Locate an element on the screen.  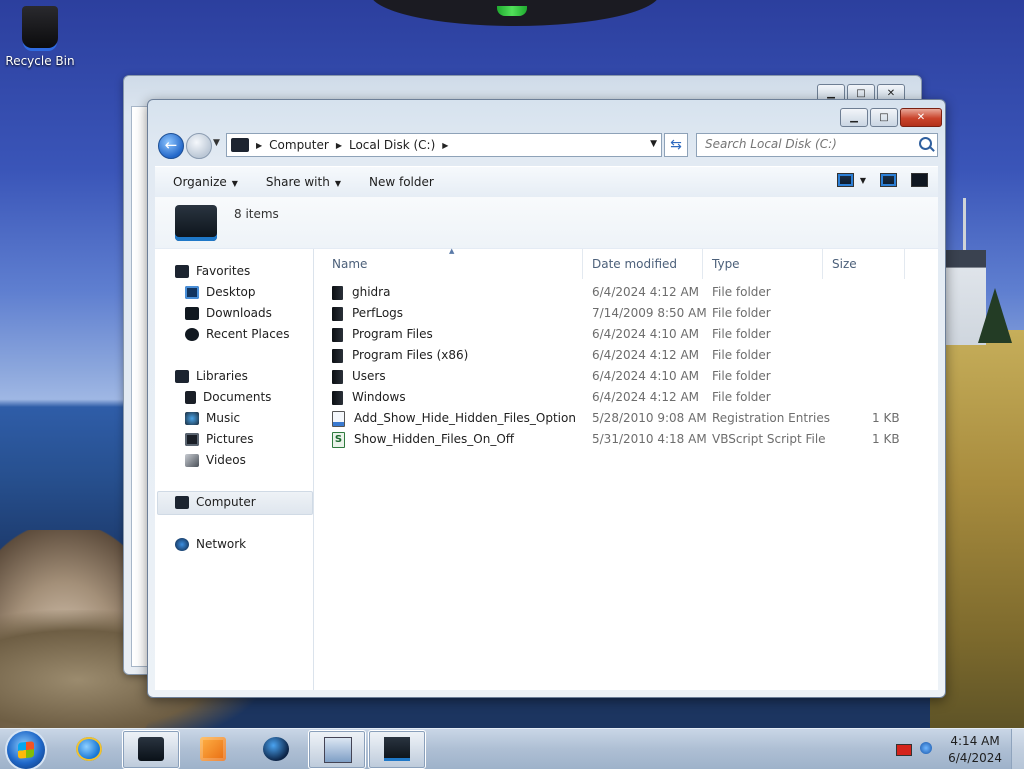
nav-videos: Videos is located at coordinates (215, 460).